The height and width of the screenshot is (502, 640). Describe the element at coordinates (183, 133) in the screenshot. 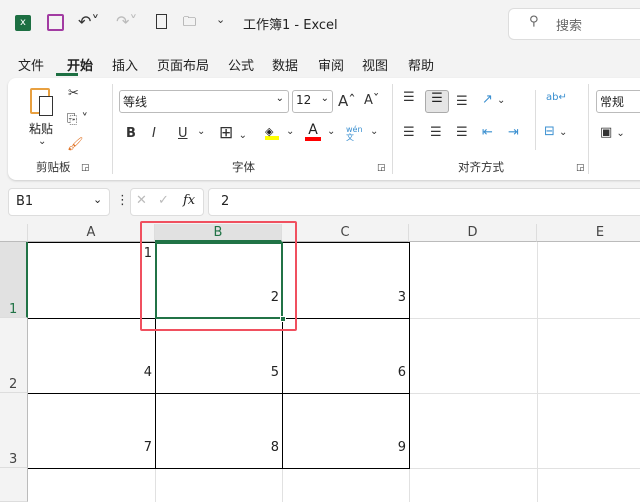

I see `underline-button: U` at that location.